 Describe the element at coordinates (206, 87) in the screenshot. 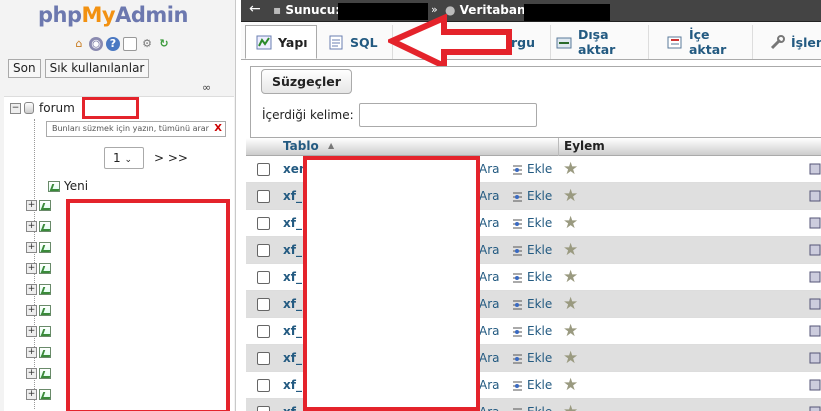

I see `link-icon: ∞` at that location.